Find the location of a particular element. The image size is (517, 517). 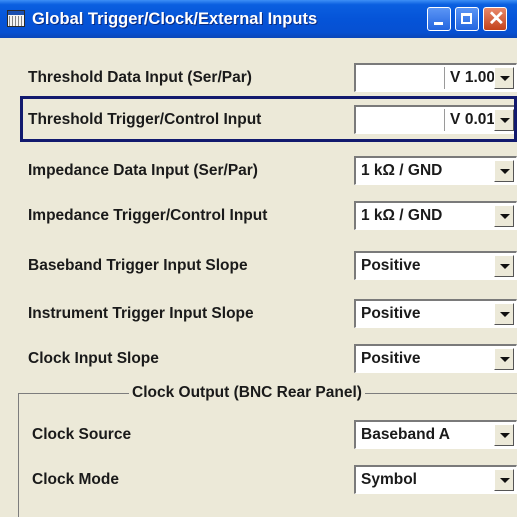

clock-input-slope-label: Clock Input Slope is located at coordinates (93, 358).